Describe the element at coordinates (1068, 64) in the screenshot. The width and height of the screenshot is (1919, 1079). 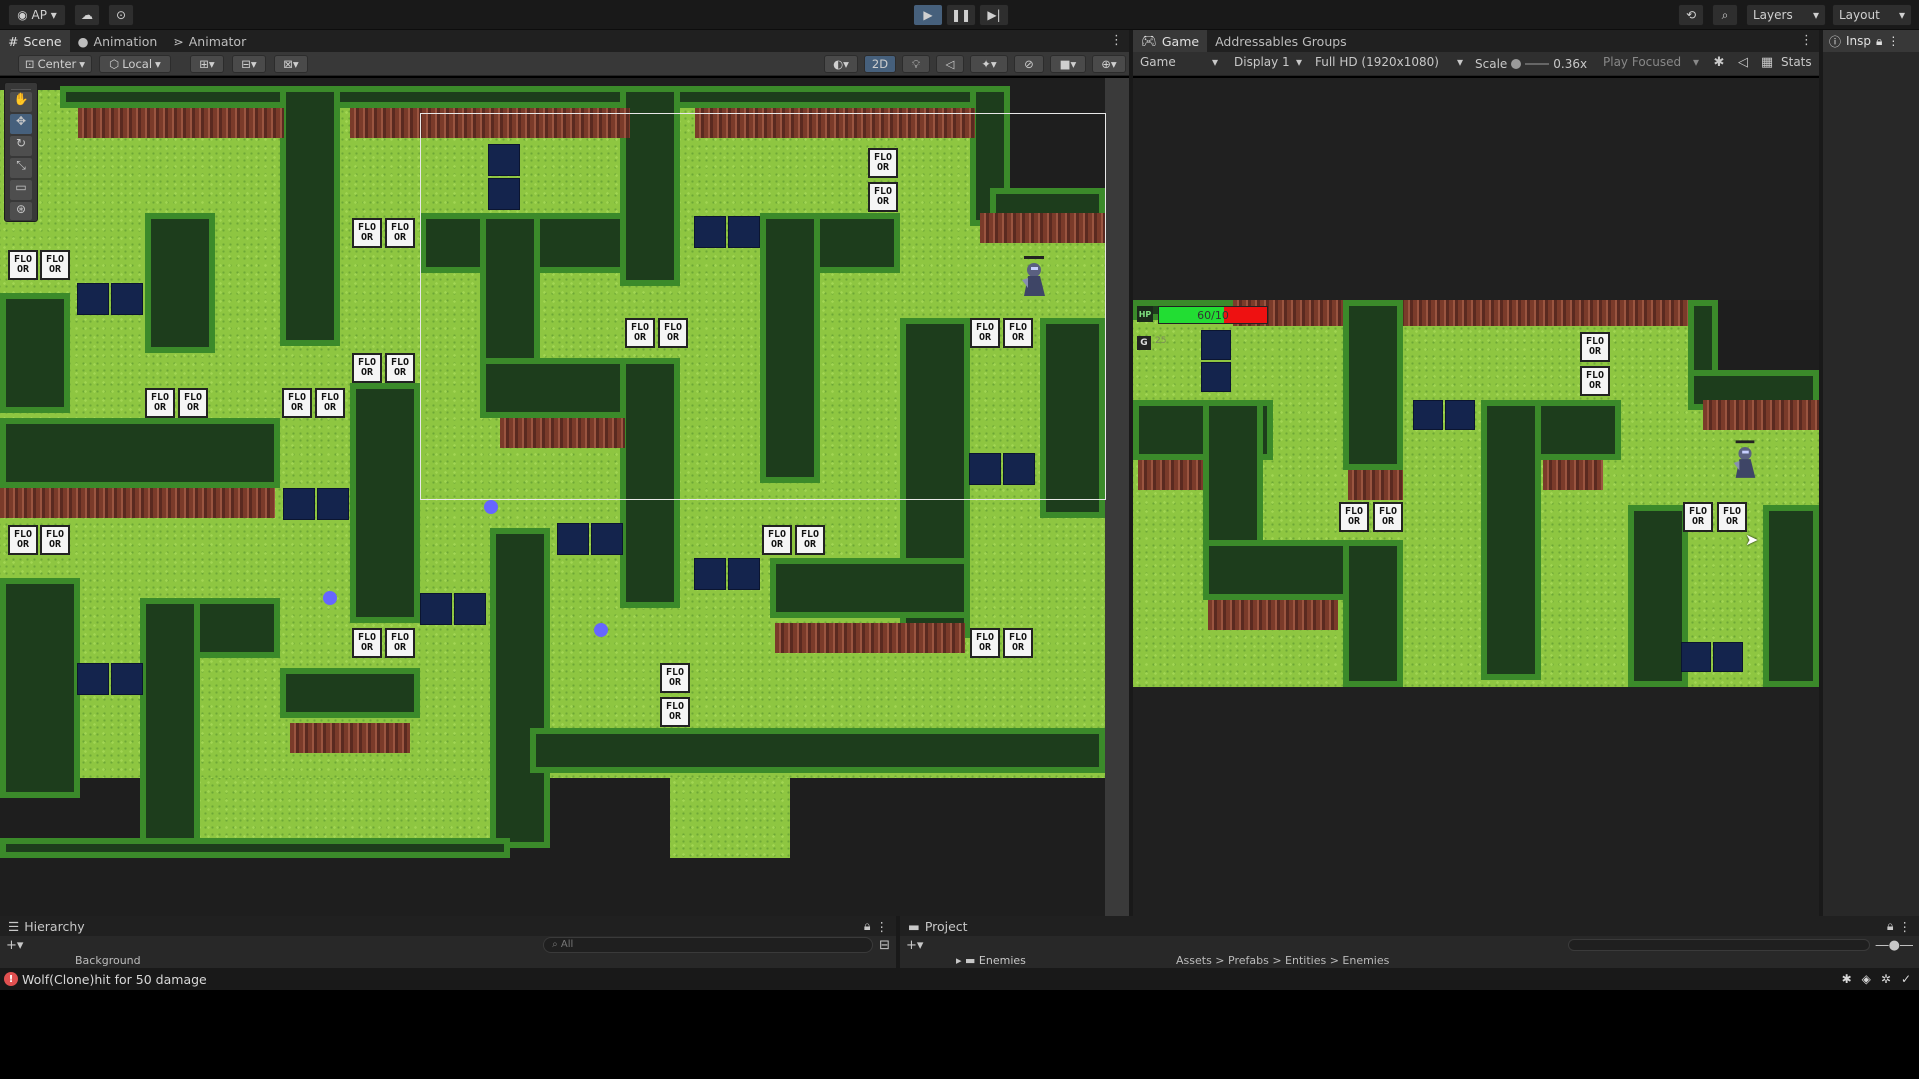
I see `camera-dropdown: ■▾` at that location.